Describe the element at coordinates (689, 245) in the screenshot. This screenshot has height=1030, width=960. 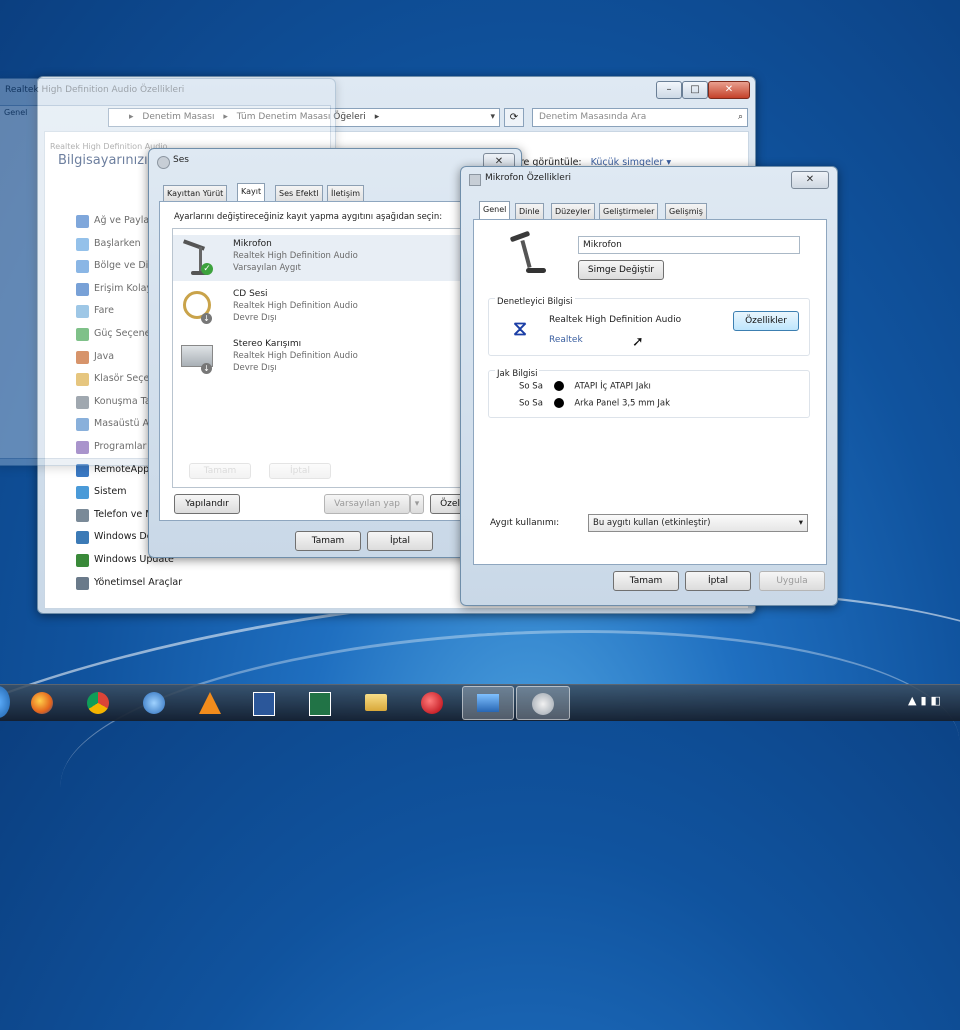
I see `device-name-field: Mikrofon` at that location.